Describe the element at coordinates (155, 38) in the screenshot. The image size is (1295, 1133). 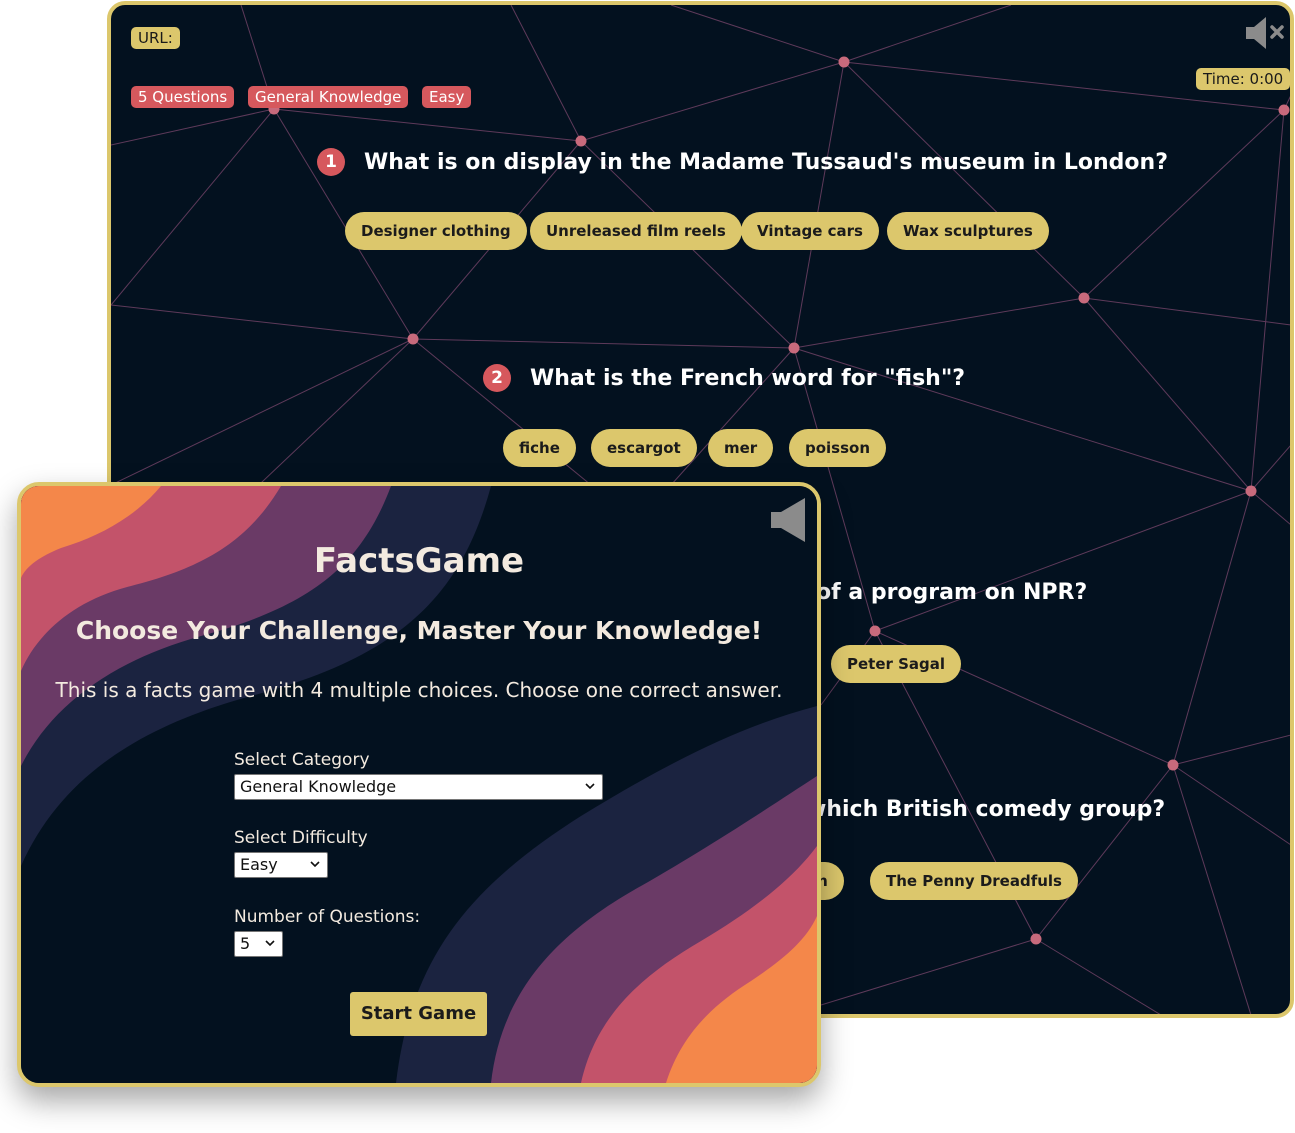
I see `url-label: URL:` at that location.